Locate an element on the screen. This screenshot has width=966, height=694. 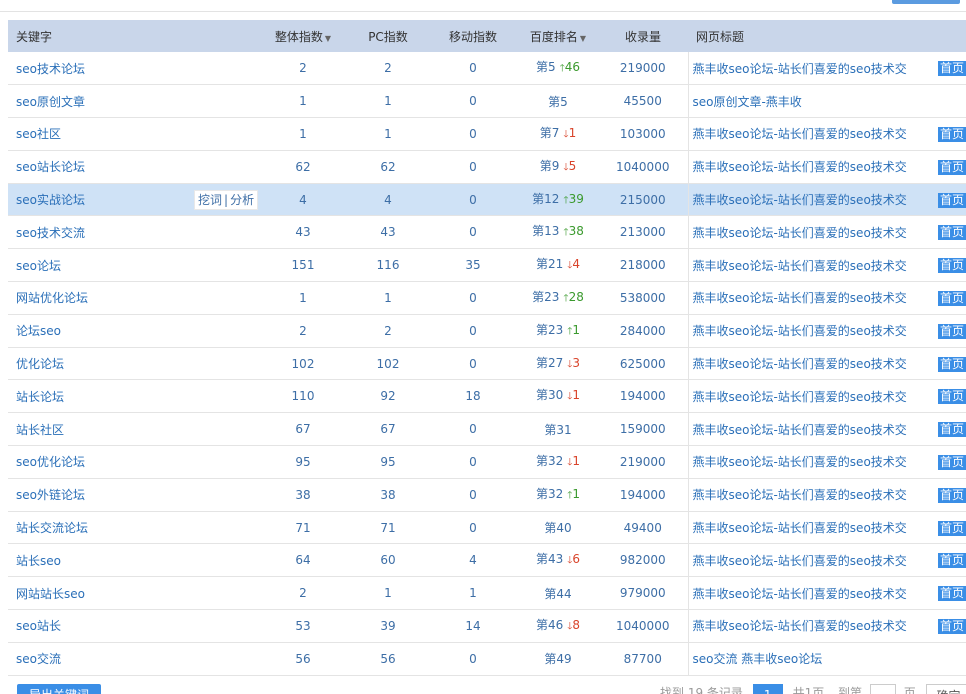
keyword-link: seo外链论坛 is located at coordinates (50, 495).